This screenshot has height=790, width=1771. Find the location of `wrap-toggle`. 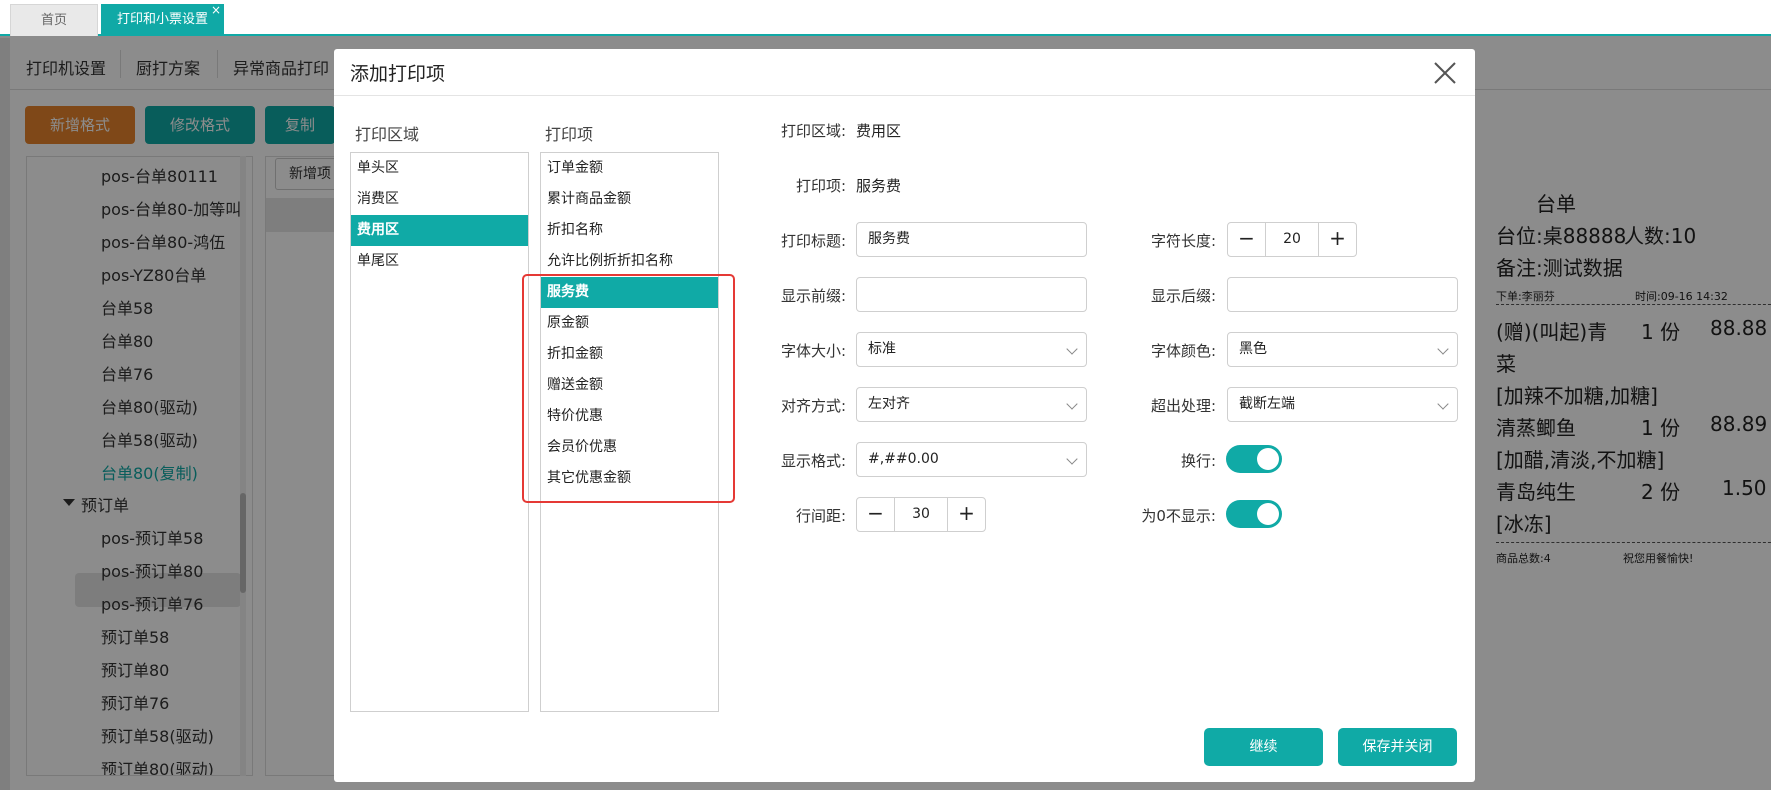

wrap-toggle is located at coordinates (1254, 459).